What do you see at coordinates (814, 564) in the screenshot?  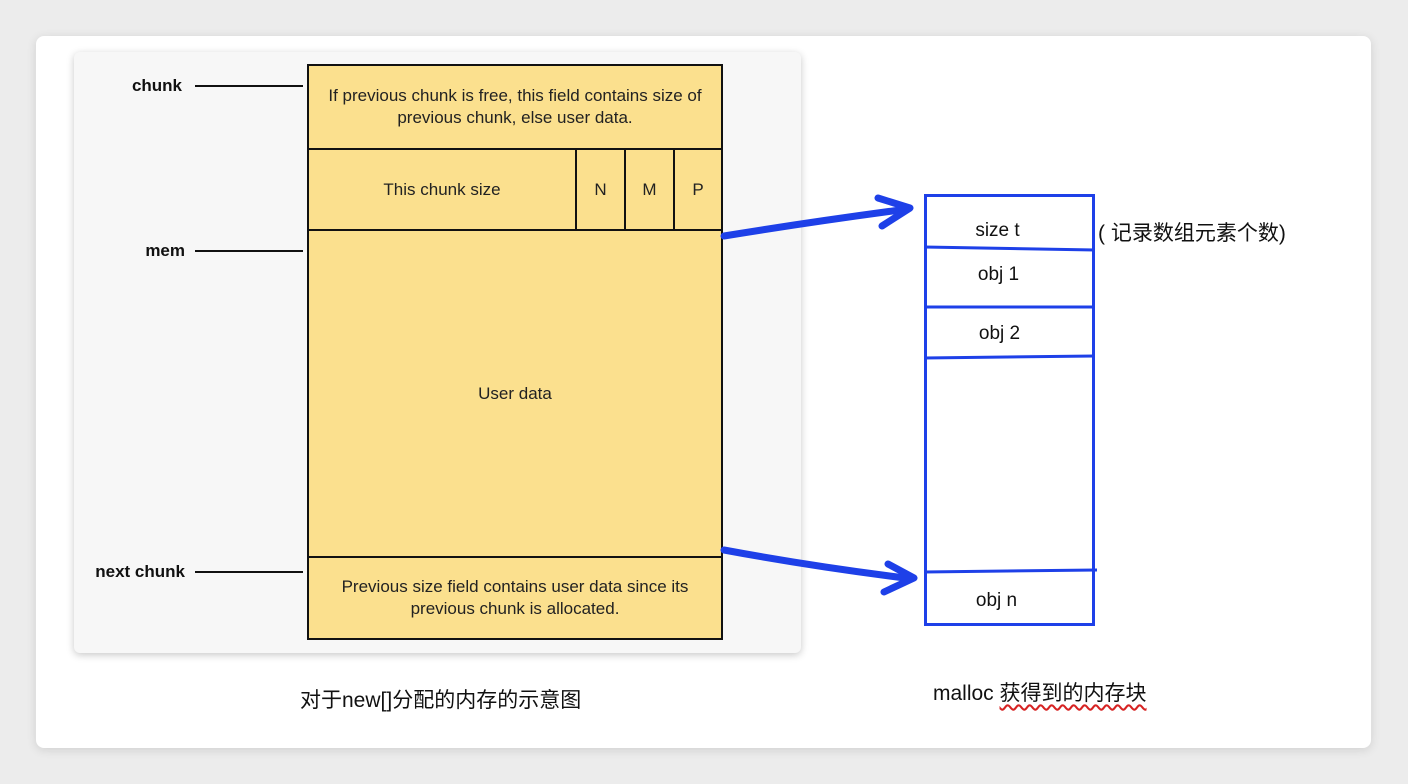 I see `blue-arrow-bottom-shaft` at bounding box center [814, 564].